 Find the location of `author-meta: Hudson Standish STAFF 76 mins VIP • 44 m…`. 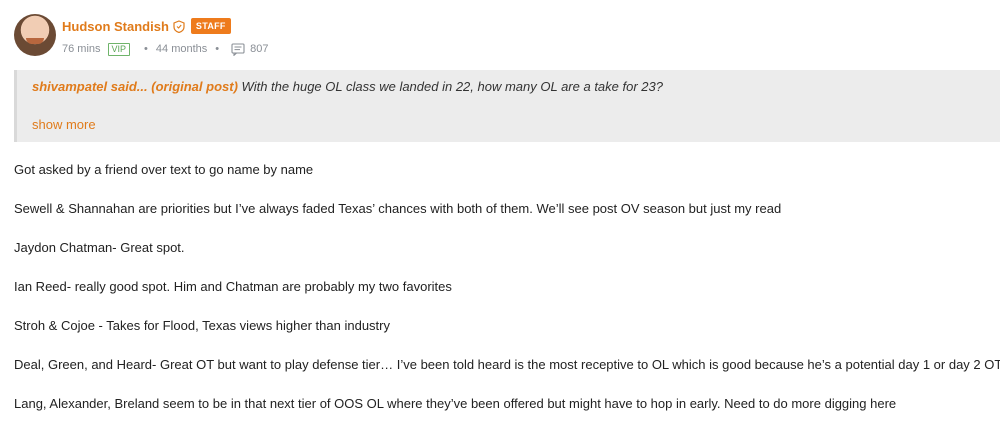

author-meta: Hudson Standish STAFF 76 mins VIP • 44 m… is located at coordinates (165, 38).